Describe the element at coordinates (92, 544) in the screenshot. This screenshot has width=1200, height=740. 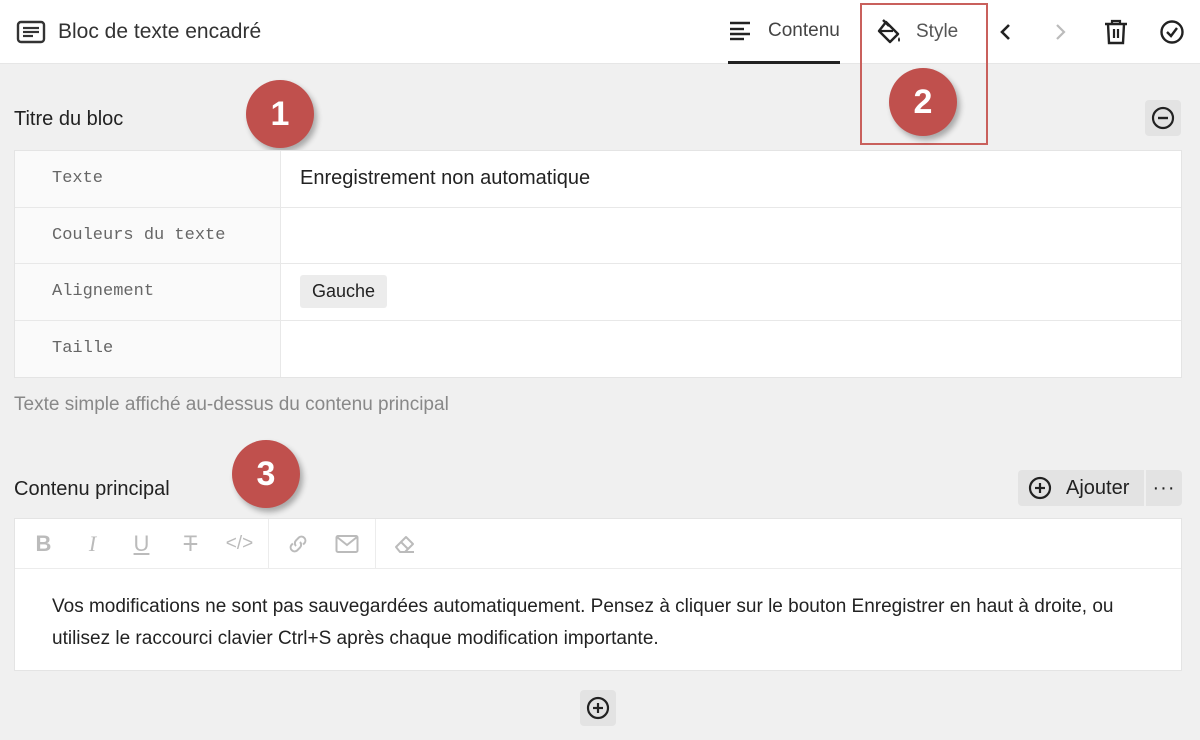
I see `italic-button: I` at that location.